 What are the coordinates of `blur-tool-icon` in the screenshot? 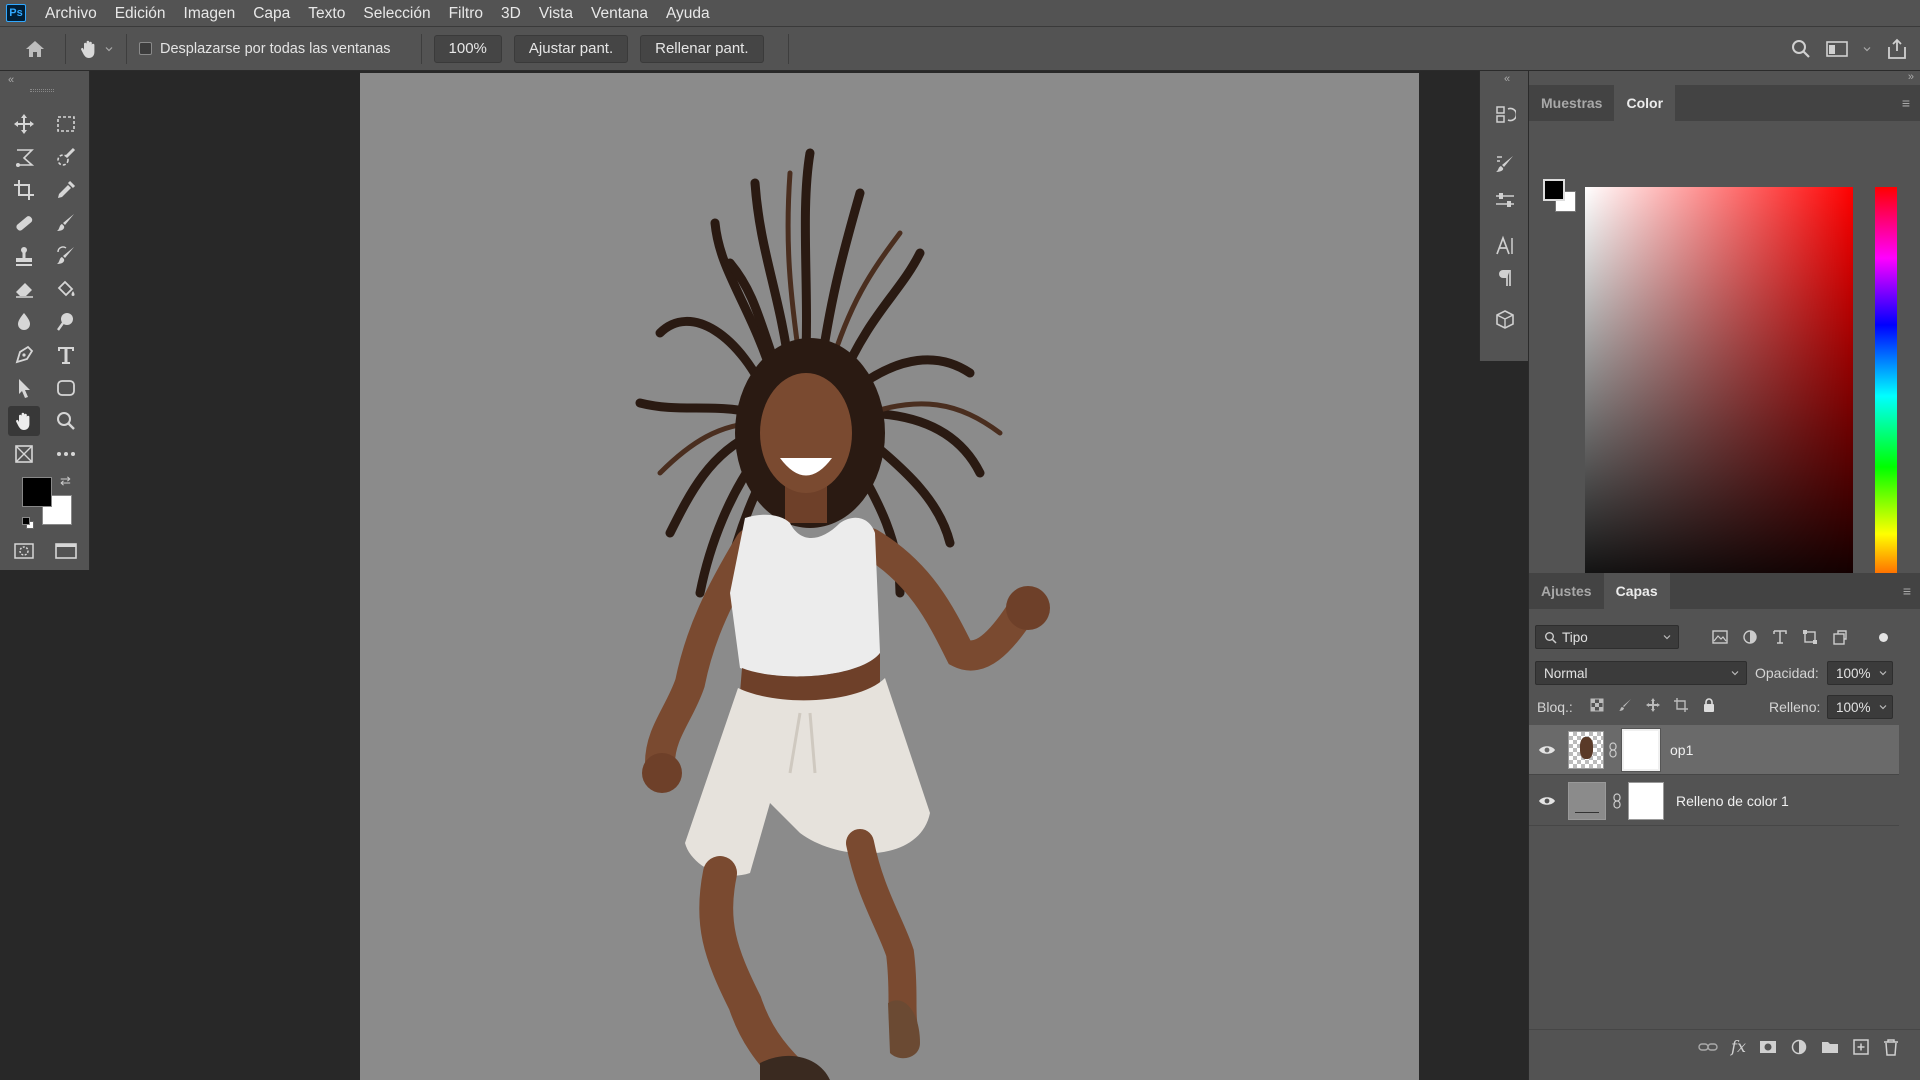 It's located at (24, 322).